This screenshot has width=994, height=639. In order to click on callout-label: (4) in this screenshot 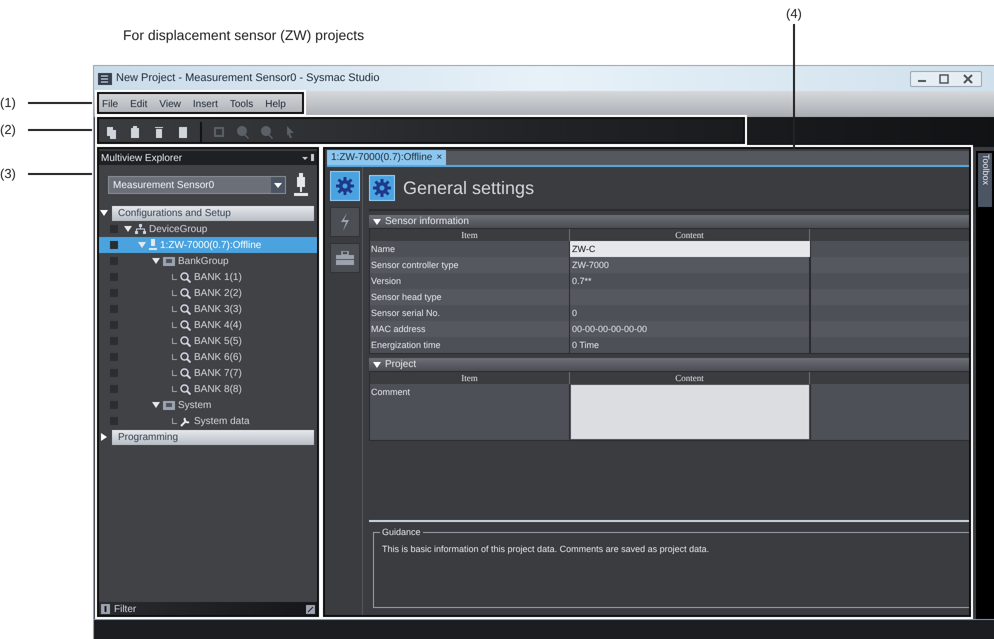, I will do `click(794, 14)`.